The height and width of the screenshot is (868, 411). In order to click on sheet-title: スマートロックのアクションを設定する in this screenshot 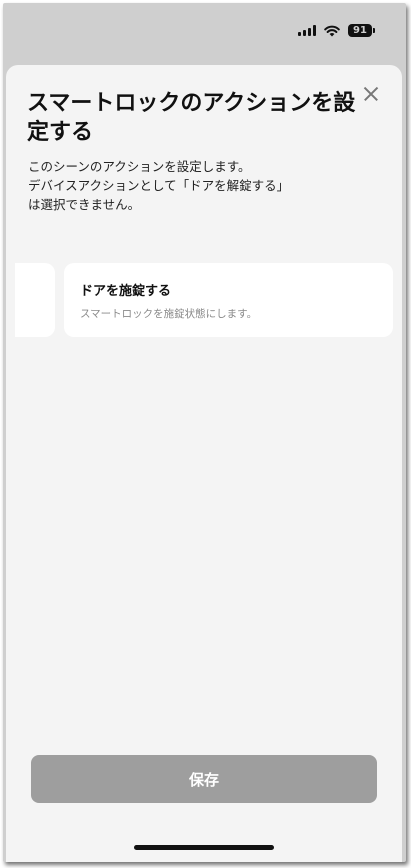, I will do `click(191, 118)`.